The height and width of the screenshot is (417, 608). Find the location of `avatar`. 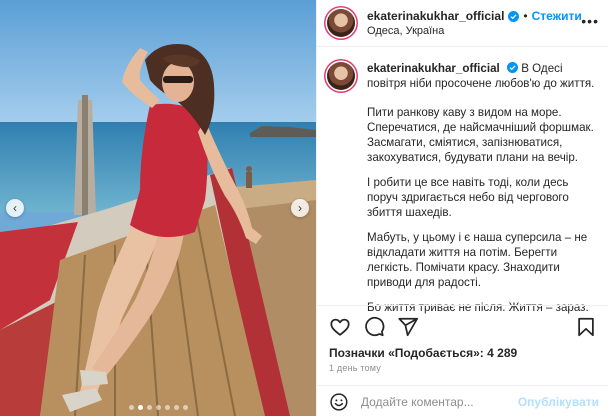

avatar is located at coordinates (341, 23).